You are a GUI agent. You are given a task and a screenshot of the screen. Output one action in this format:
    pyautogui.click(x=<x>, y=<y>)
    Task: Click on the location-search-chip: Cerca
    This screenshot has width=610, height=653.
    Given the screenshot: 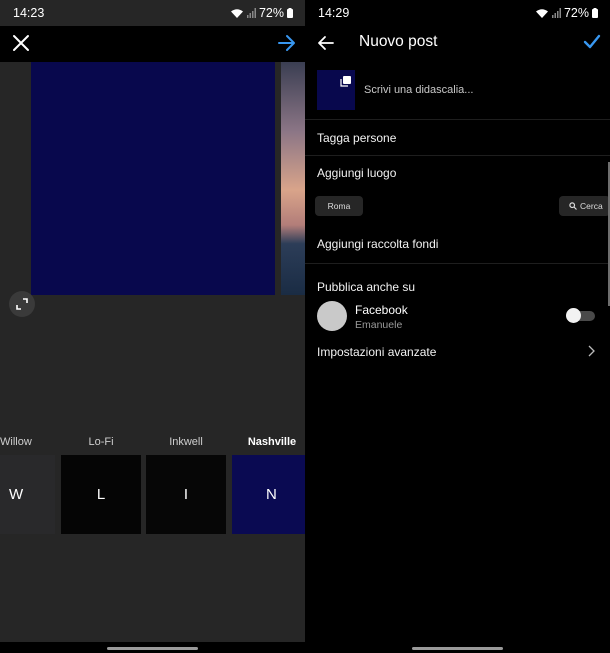 What is the action you would take?
    pyautogui.click(x=584, y=206)
    